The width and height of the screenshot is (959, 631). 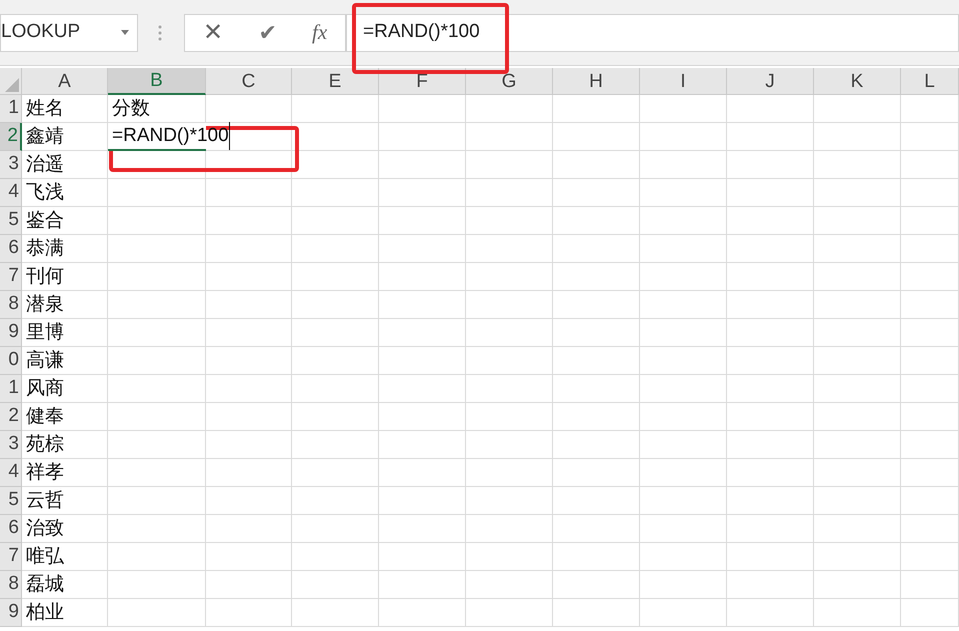 What do you see at coordinates (171, 136) in the screenshot?
I see `cell-input: =RAND()*100` at bounding box center [171, 136].